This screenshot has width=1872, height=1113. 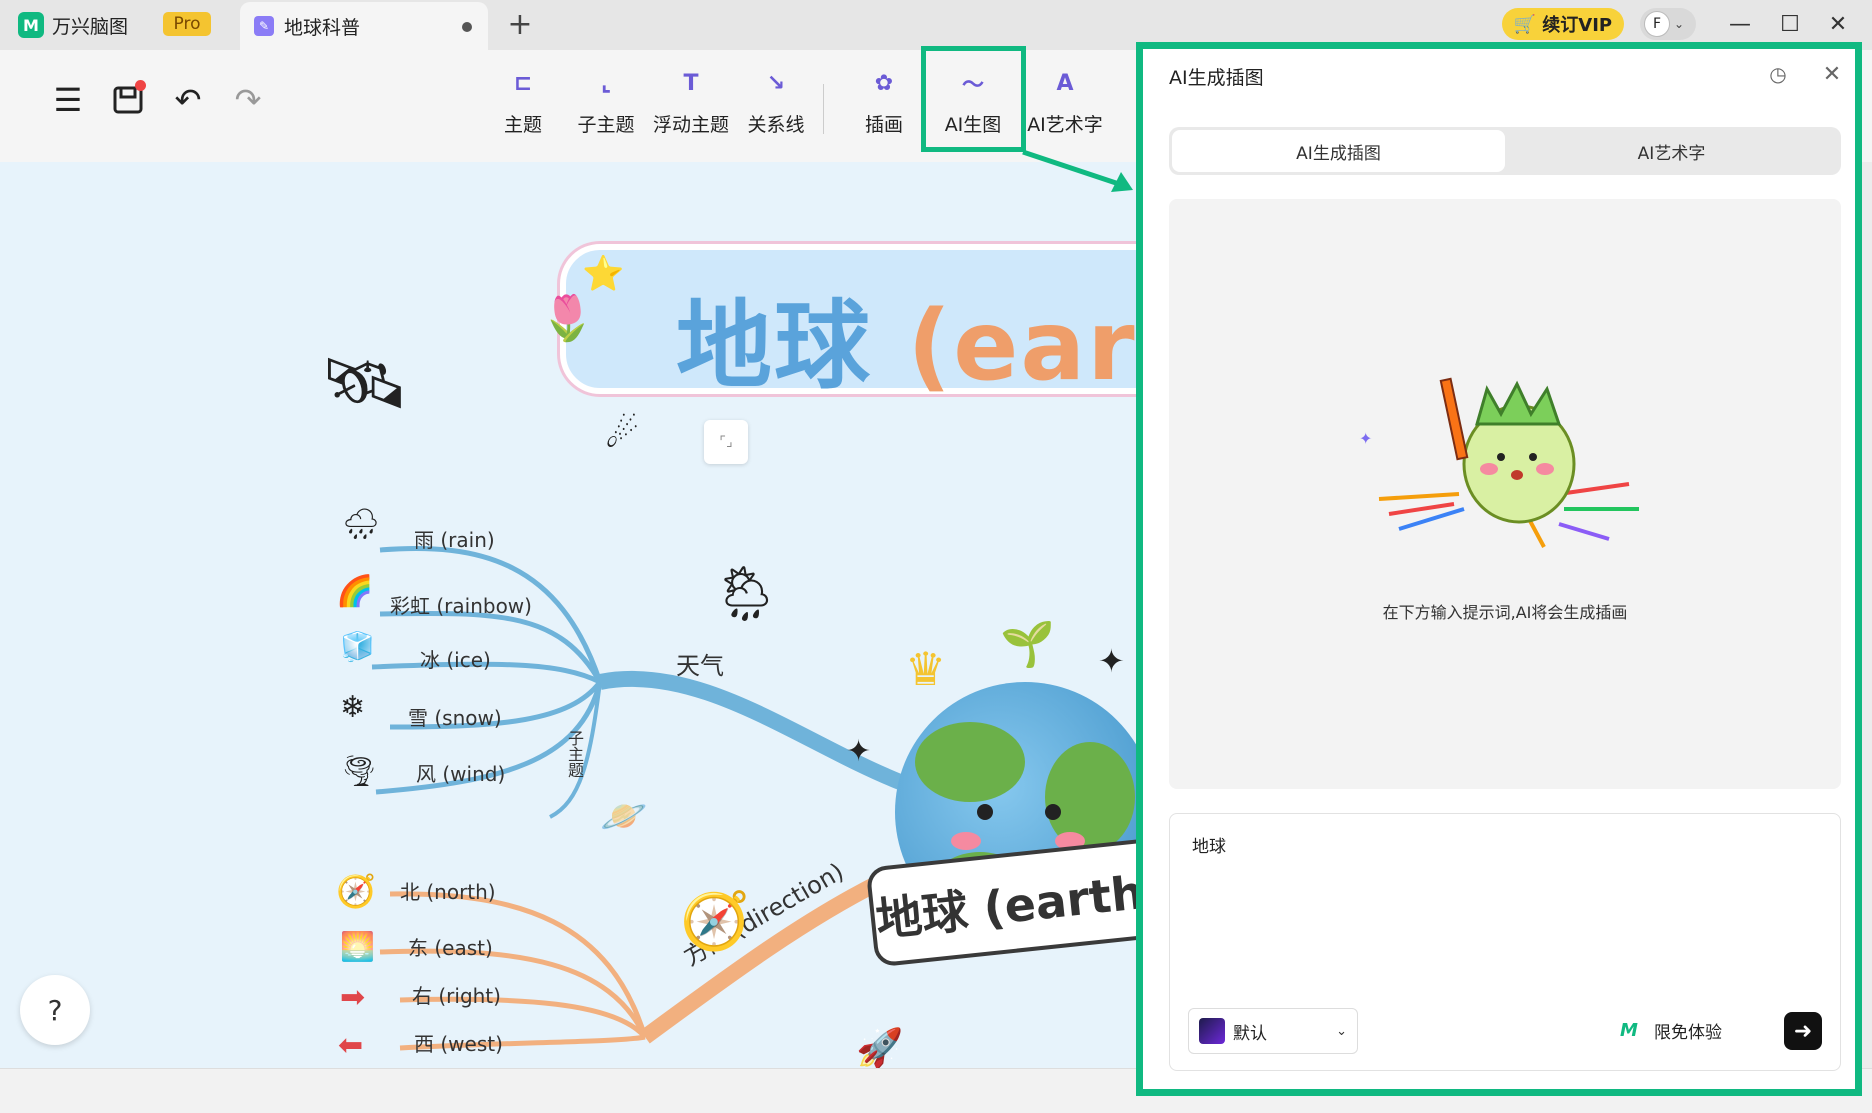 What do you see at coordinates (1111, 661) in the screenshot?
I see `sparkle-icon: ✦` at bounding box center [1111, 661].